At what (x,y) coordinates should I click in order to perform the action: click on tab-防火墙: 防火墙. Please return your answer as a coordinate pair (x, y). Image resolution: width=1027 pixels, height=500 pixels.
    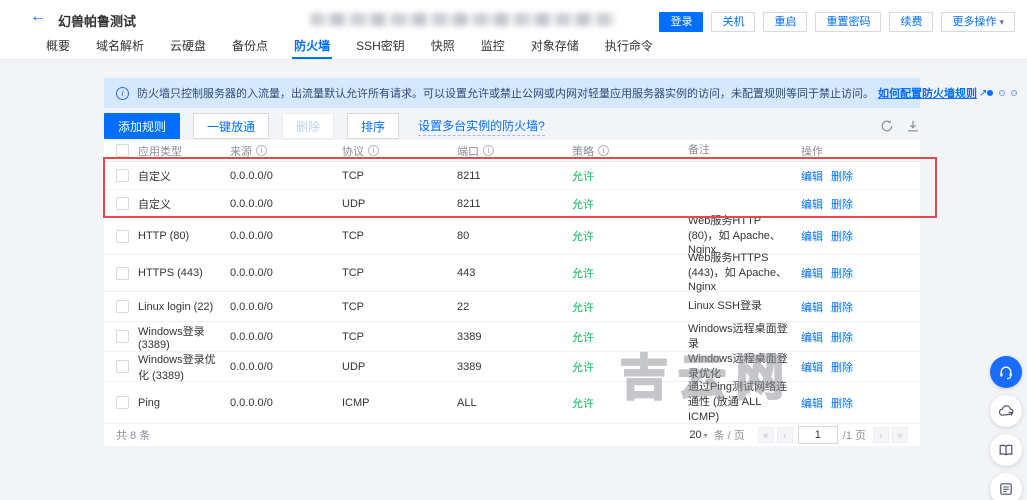
    Looking at the image, I should click on (312, 47).